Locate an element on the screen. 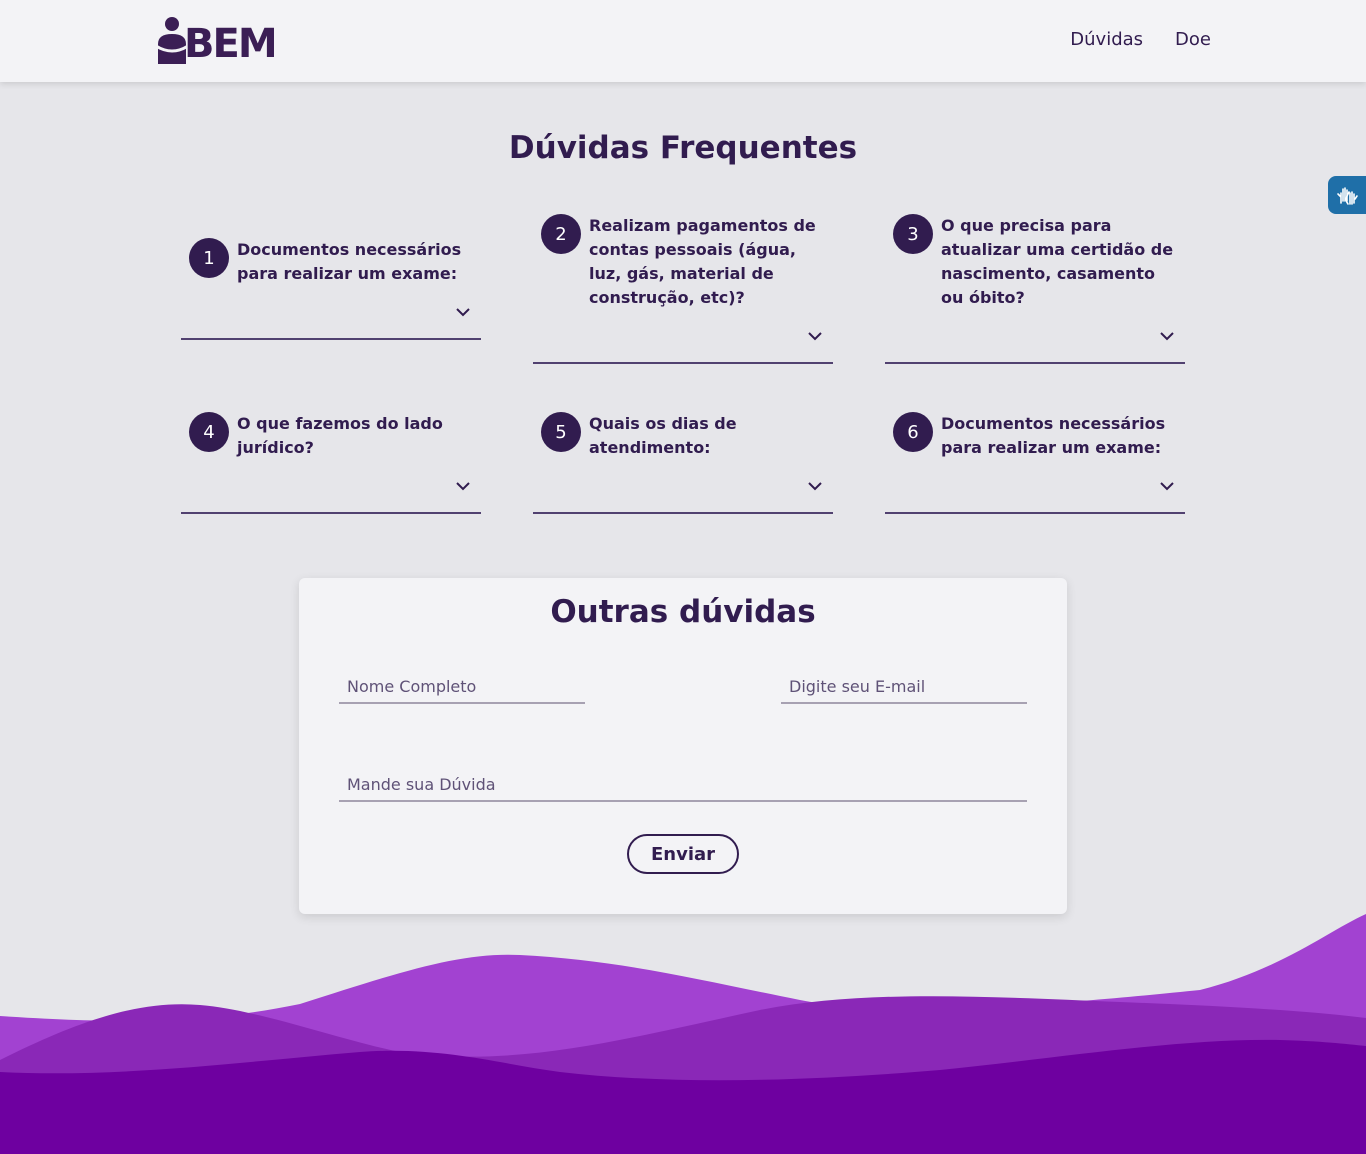  logo-text: BEM is located at coordinates (231, 44).